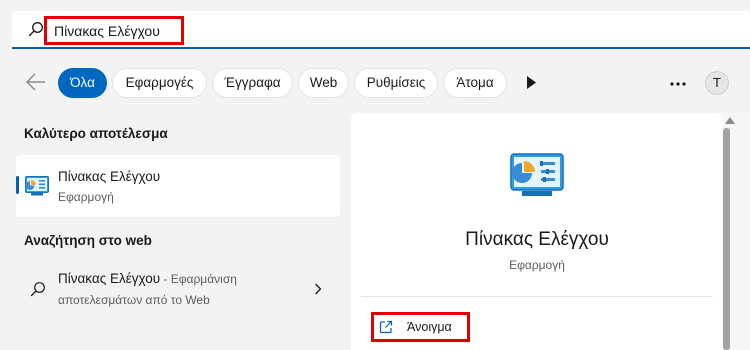  Describe the element at coordinates (109, 278) in the screenshot. I see `web-result-query: Πίνακας Ελέγχου` at that location.